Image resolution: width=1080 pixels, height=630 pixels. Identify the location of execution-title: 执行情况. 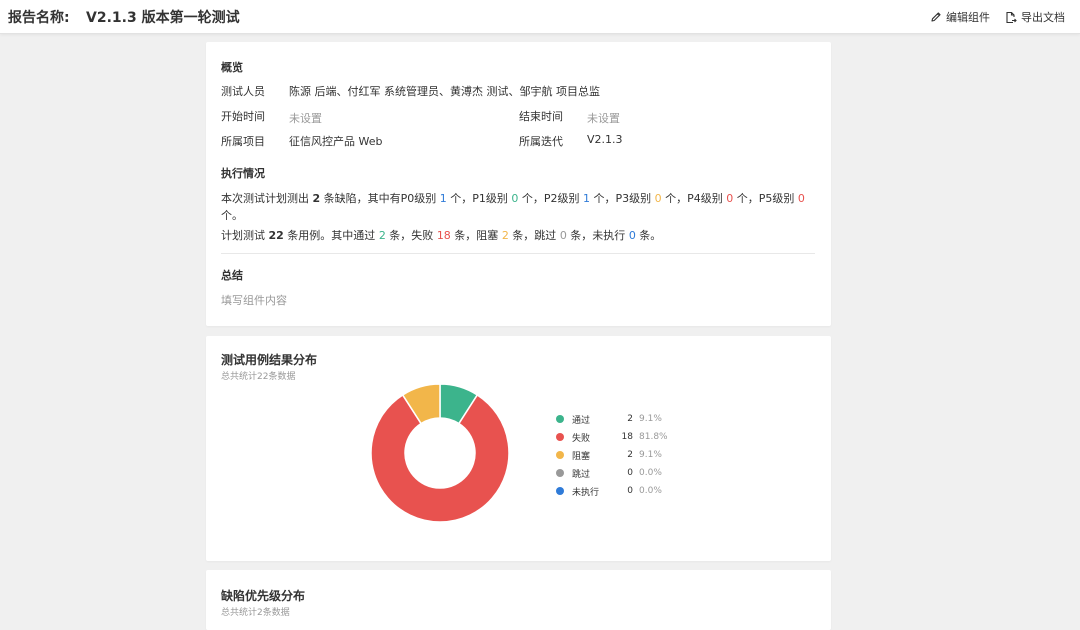
(243, 173).